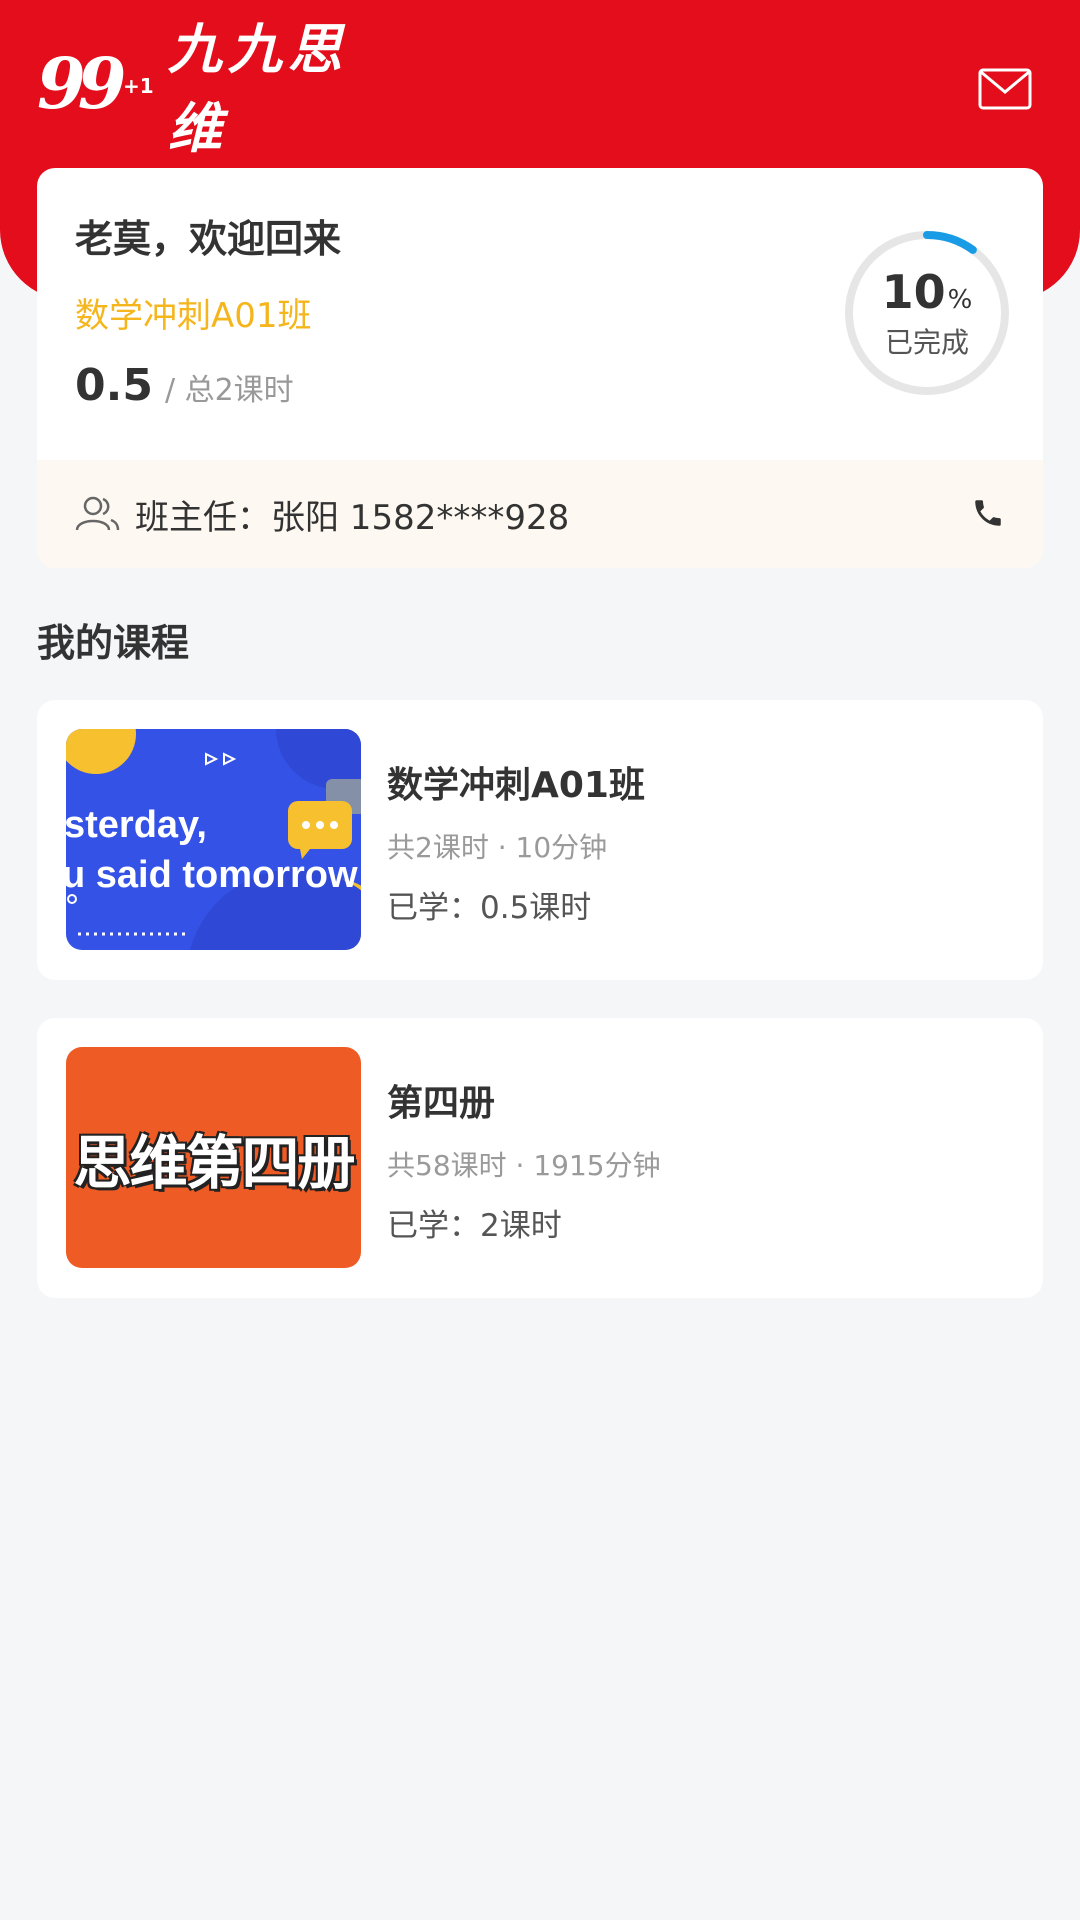 This screenshot has height=1920, width=1080. Describe the element at coordinates (208, 239) in the screenshot. I see `greeting-text: 老莫，欢迎回来` at that location.